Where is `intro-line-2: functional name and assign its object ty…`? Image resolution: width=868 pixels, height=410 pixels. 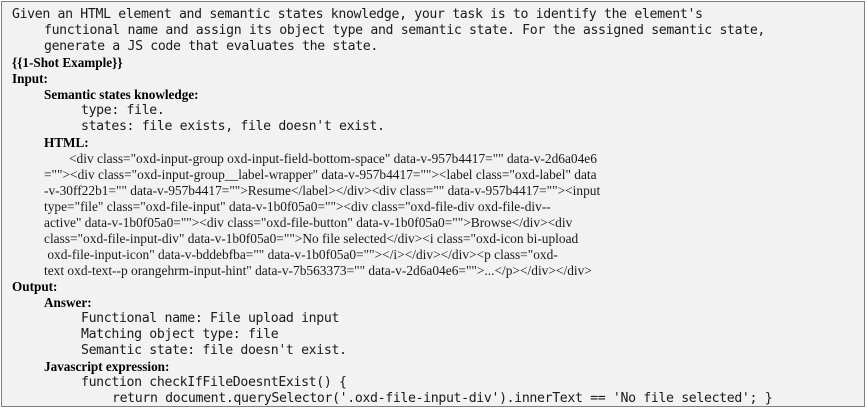 intro-line-2: functional name and assign its object ty… is located at coordinates (405, 30).